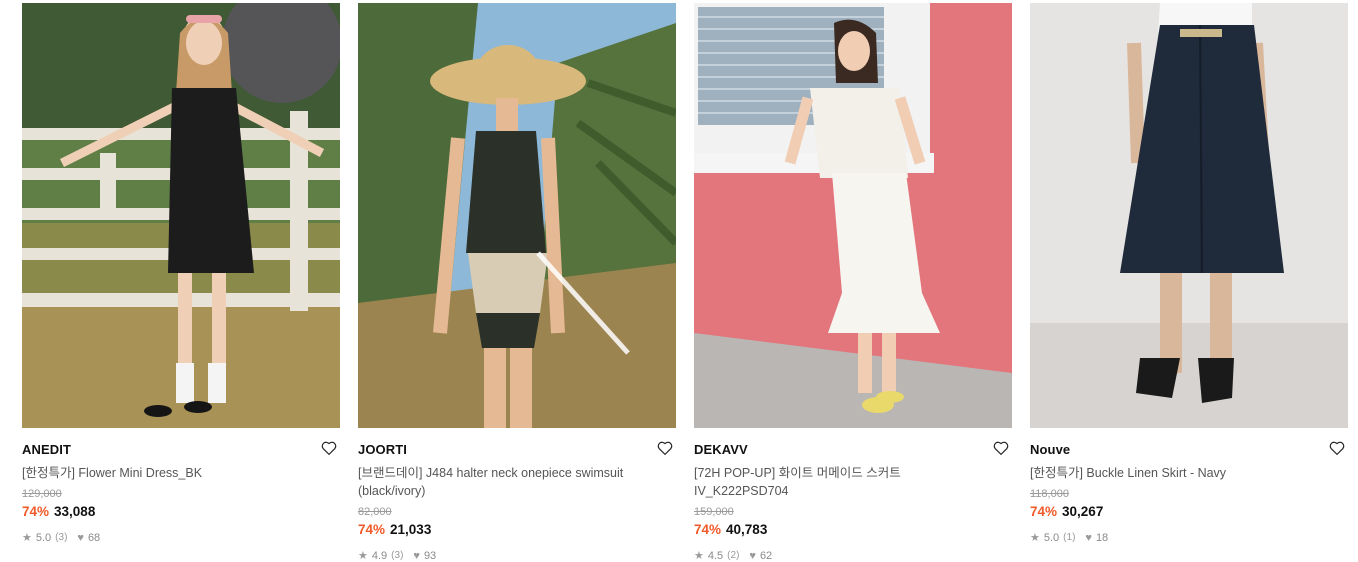  Describe the element at coordinates (853, 531) in the screenshot. I see `price-row: 74% 40,783` at that location.